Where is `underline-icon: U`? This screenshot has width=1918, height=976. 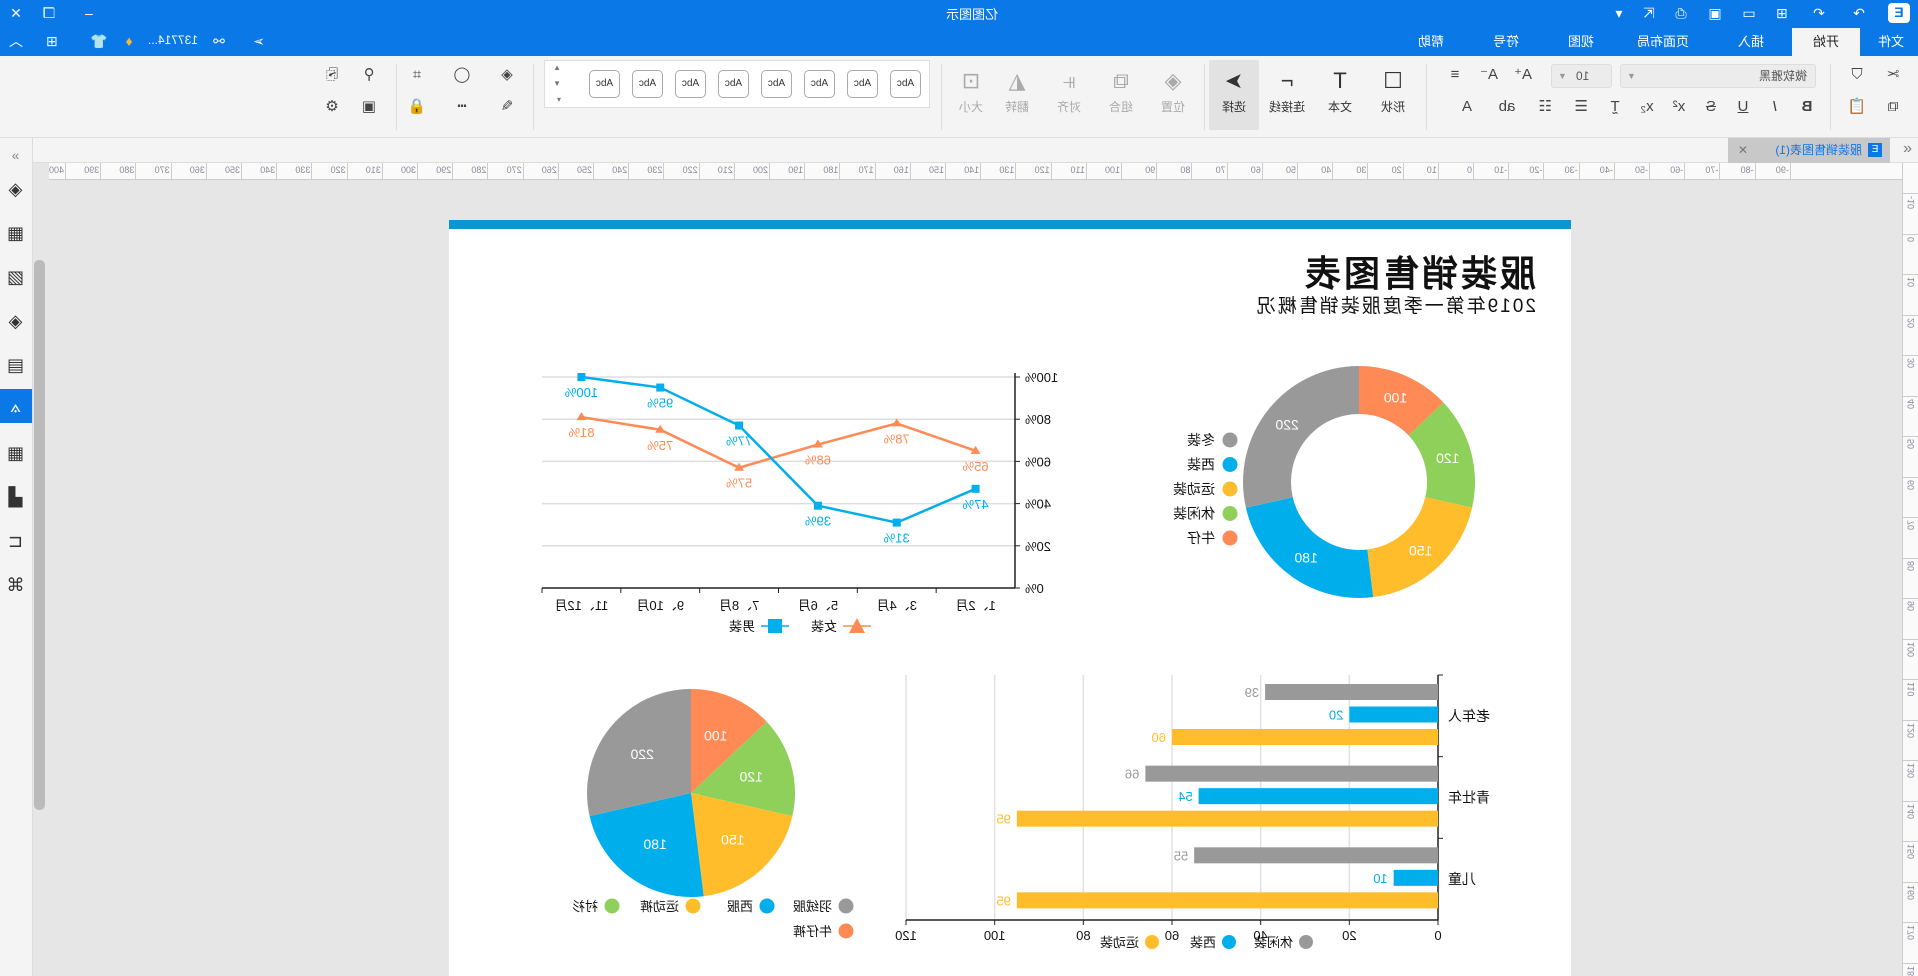
underline-icon: U is located at coordinates (1743, 107).